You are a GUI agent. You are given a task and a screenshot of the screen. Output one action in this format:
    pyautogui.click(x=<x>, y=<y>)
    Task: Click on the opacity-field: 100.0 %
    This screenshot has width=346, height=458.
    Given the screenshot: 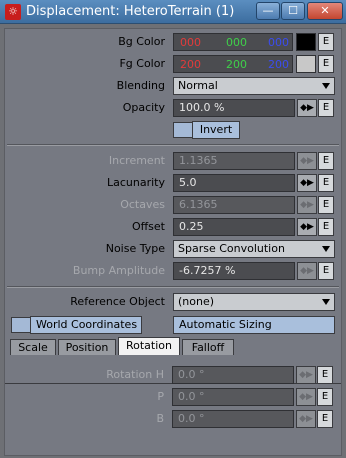 What is the action you would take?
    pyautogui.click(x=234, y=108)
    